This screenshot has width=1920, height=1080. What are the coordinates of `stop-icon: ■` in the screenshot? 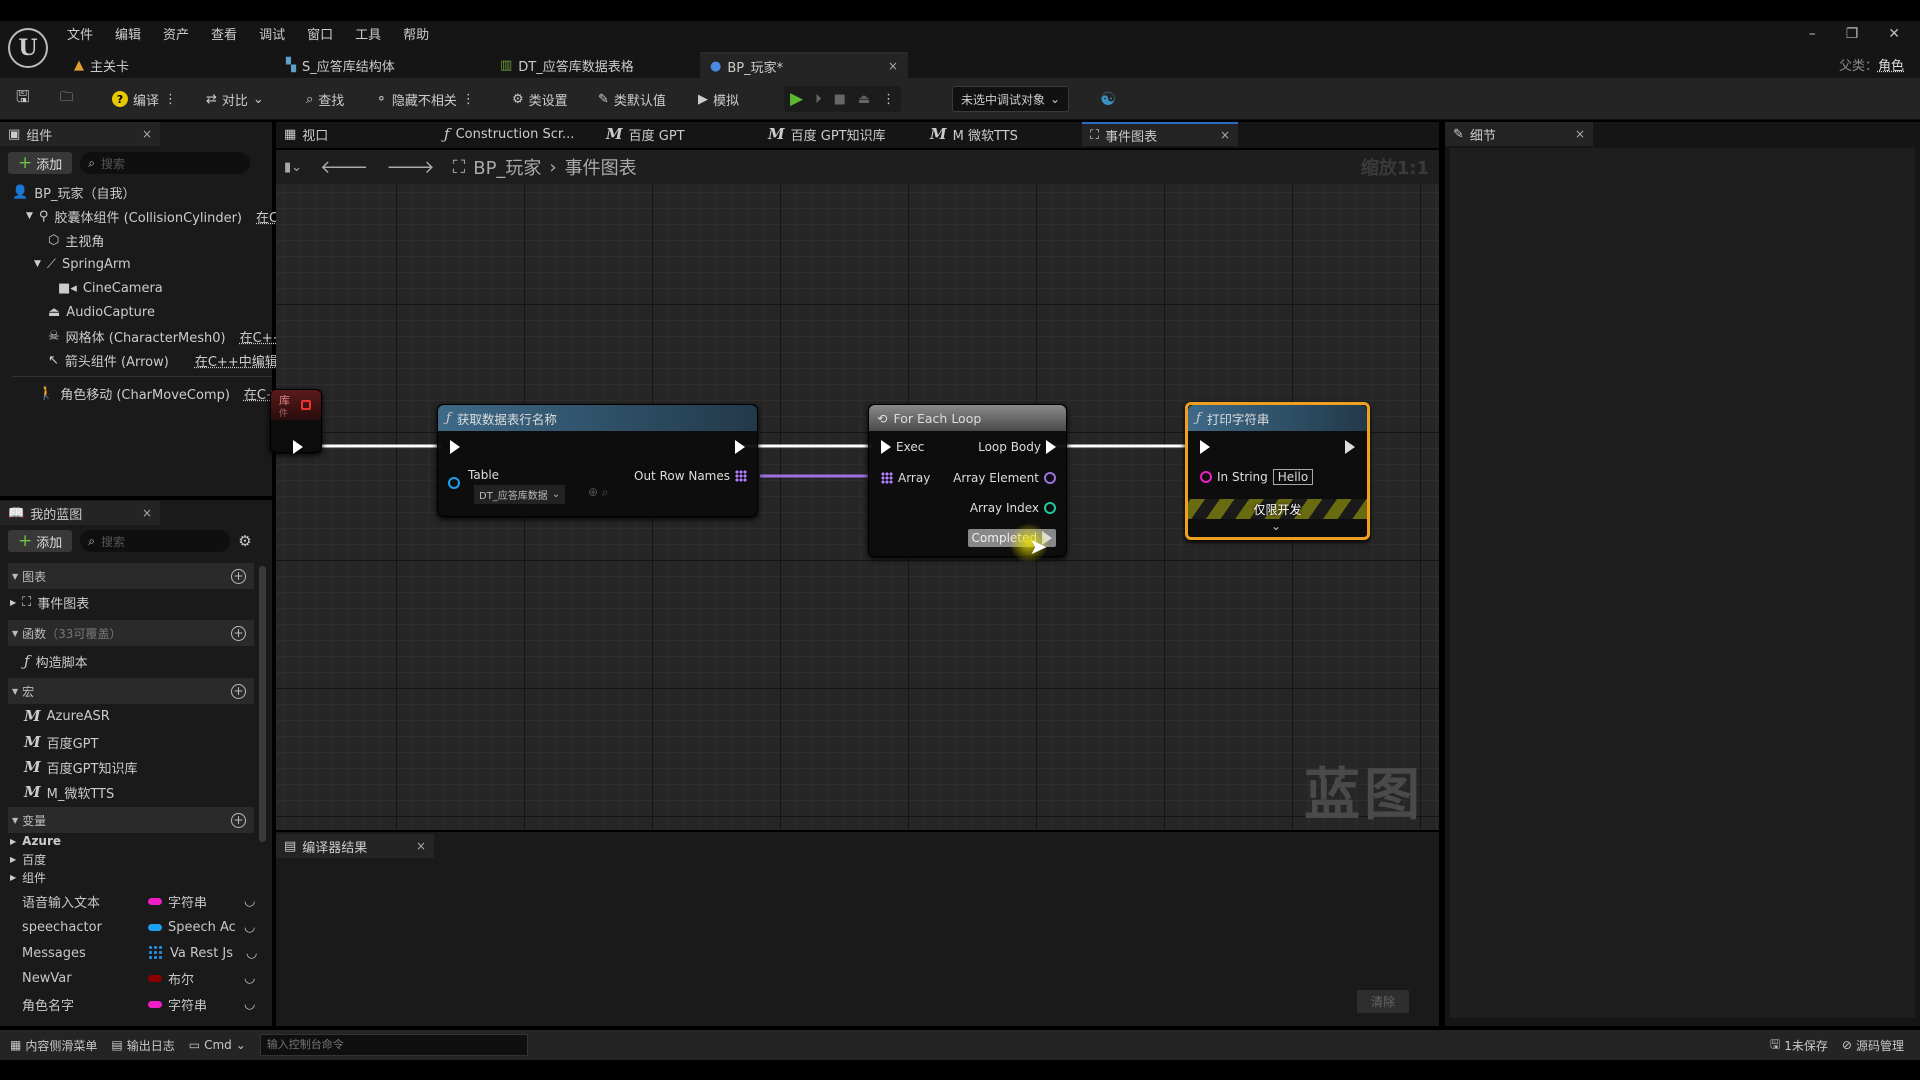 It's located at (840, 99).